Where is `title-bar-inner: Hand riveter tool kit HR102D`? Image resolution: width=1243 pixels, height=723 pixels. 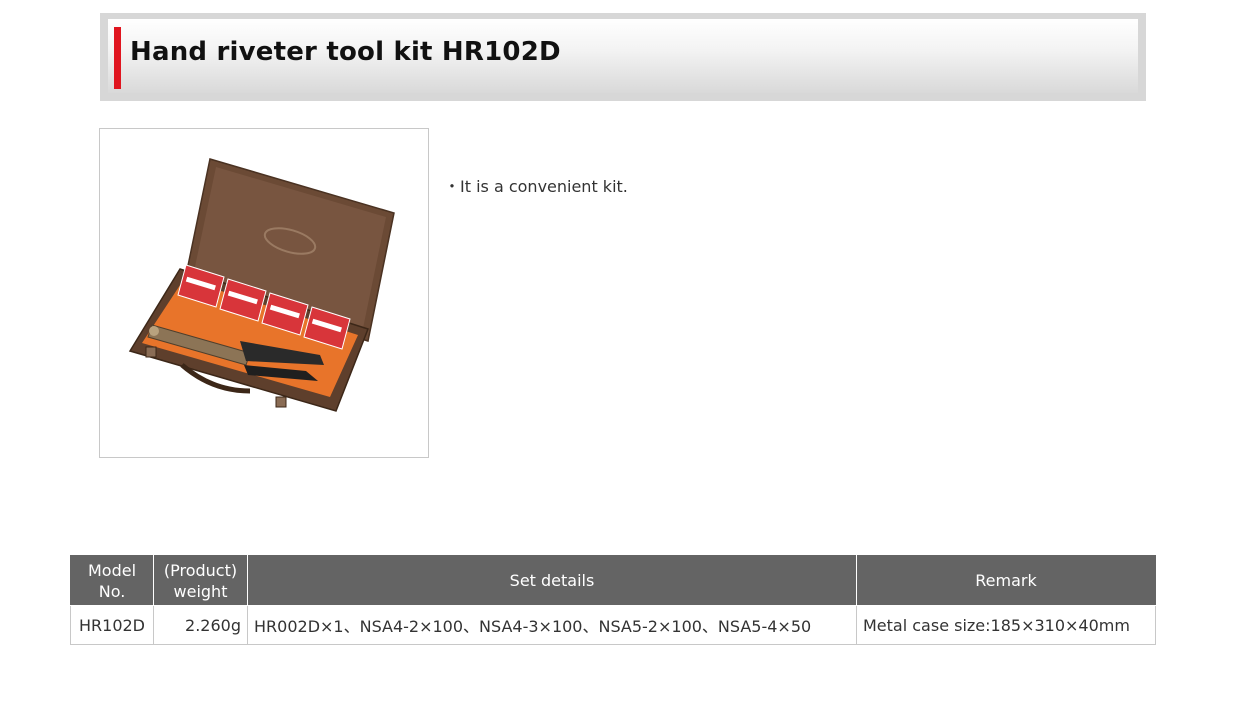 title-bar-inner: Hand riveter tool kit HR102D is located at coordinates (623, 56).